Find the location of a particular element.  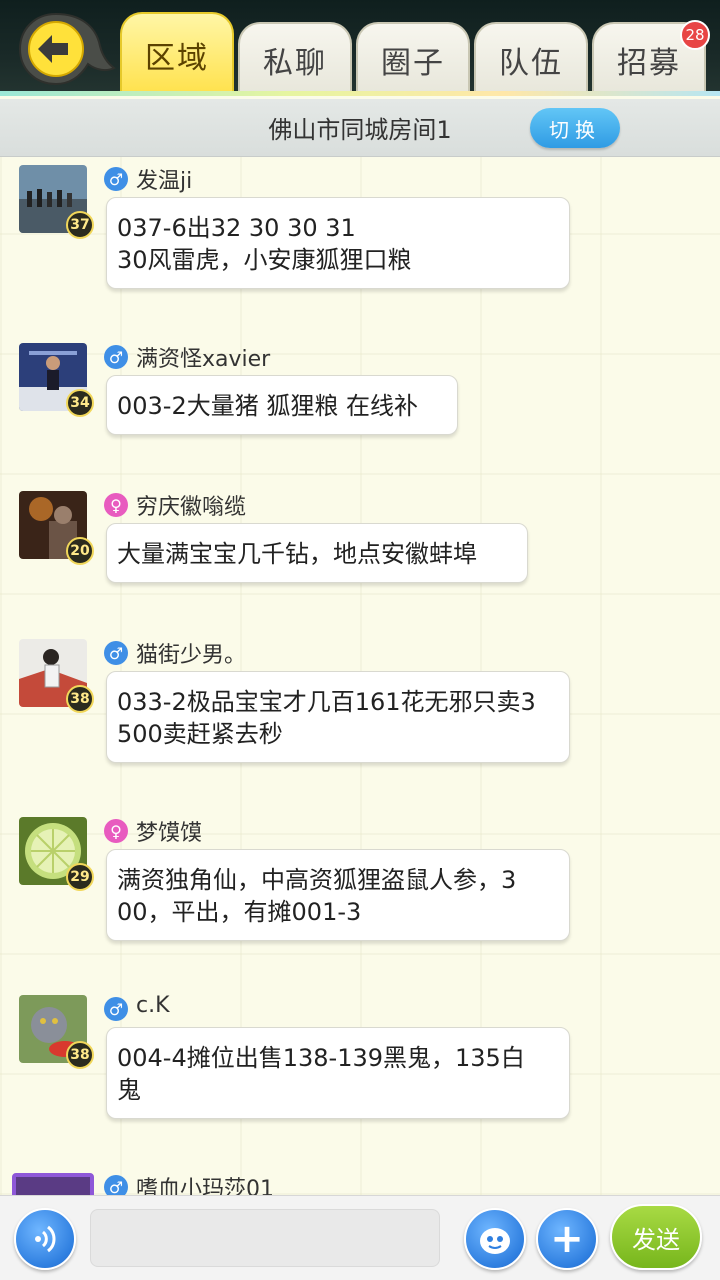

emoji-icon is located at coordinates (495, 1241).